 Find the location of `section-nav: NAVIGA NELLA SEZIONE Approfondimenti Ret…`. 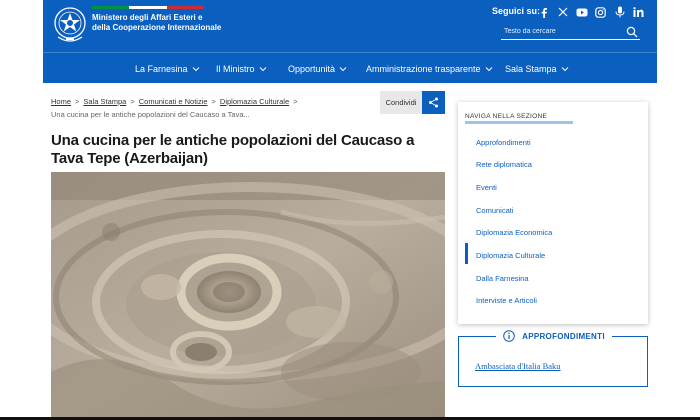

section-nav: NAVIGA NELLA SEZIONE Approfondimenti Ret… is located at coordinates (553, 213).